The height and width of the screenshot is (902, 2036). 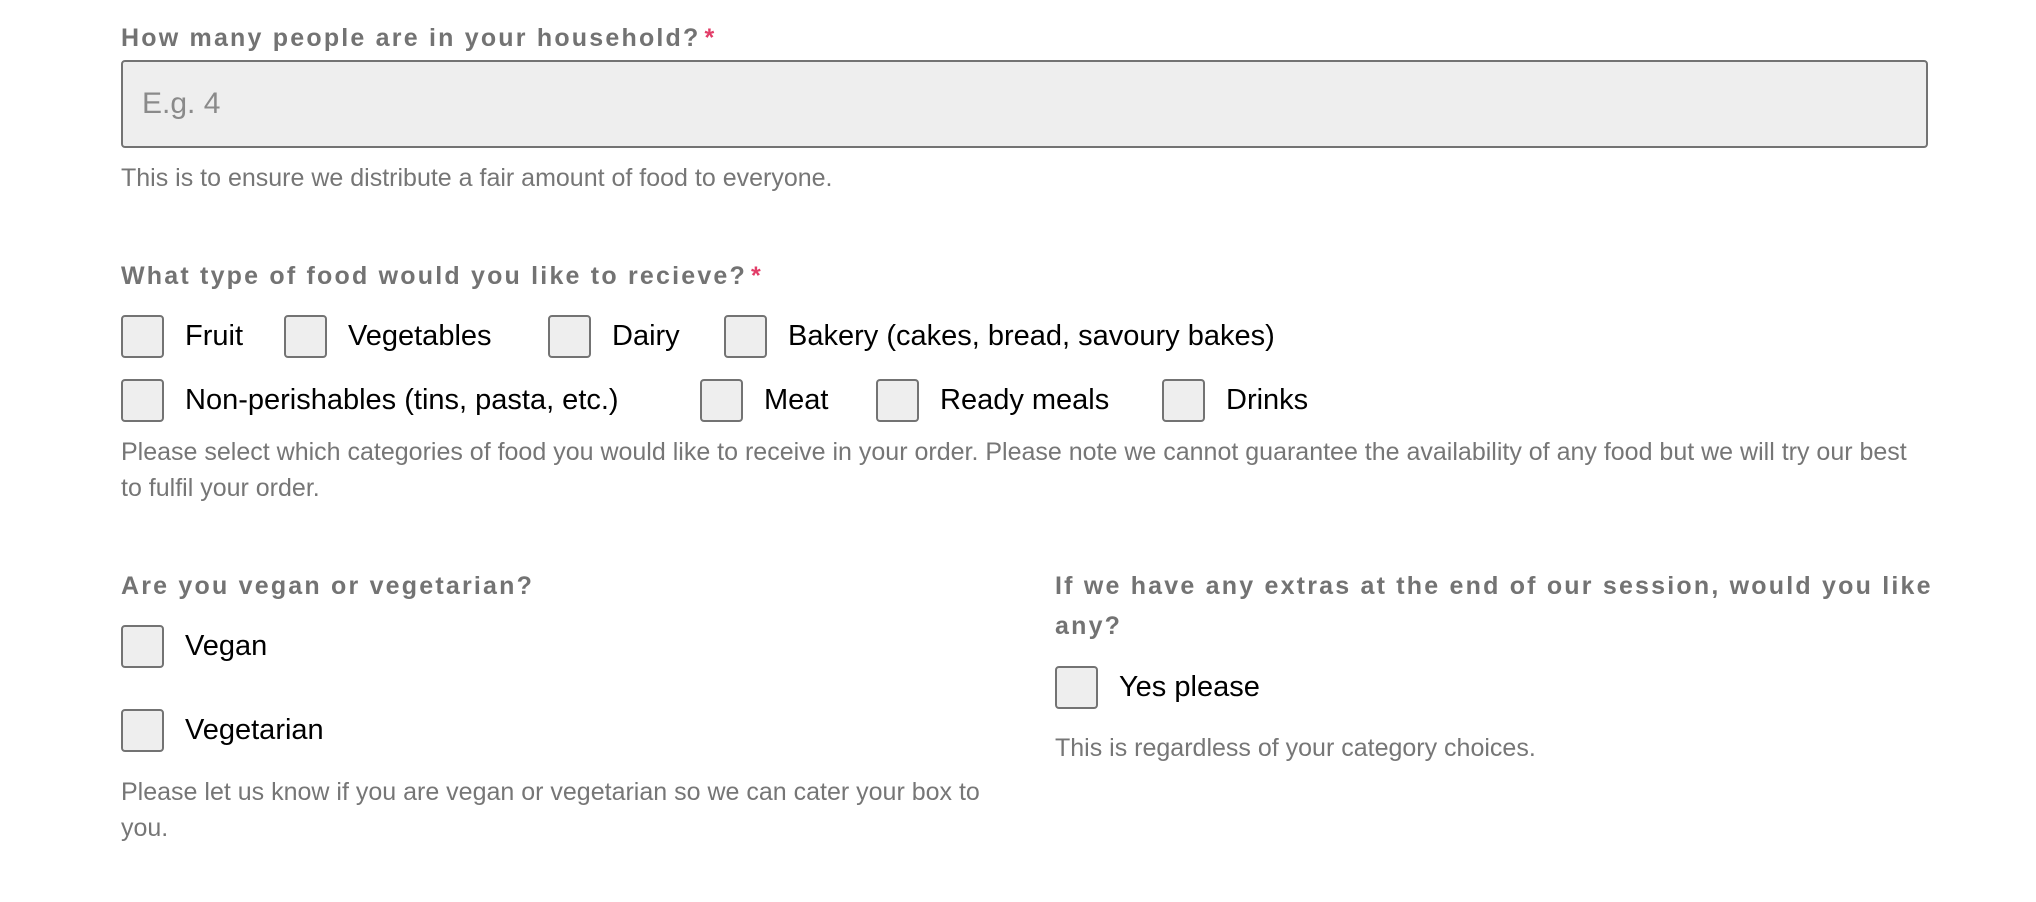 I want to click on checkbox-vegan: Vegan, so click(x=194, y=646).